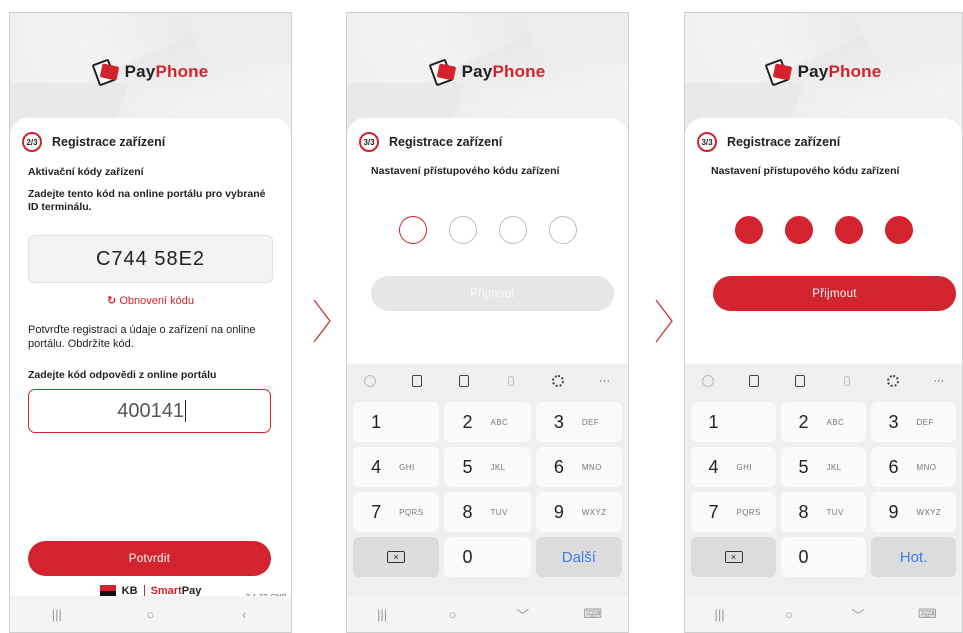 The height and width of the screenshot is (633, 963). What do you see at coordinates (913, 557) in the screenshot?
I see `done-key: Hot.` at bounding box center [913, 557].